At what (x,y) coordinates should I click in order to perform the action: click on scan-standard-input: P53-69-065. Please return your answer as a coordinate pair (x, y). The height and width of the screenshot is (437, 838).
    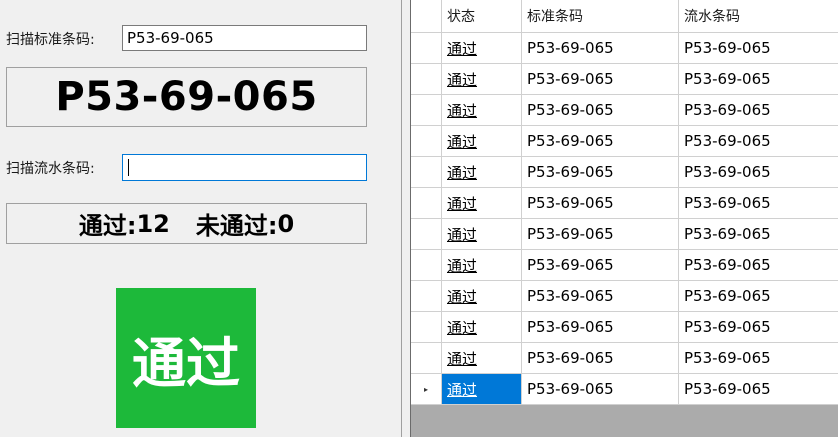
    Looking at the image, I should click on (244, 38).